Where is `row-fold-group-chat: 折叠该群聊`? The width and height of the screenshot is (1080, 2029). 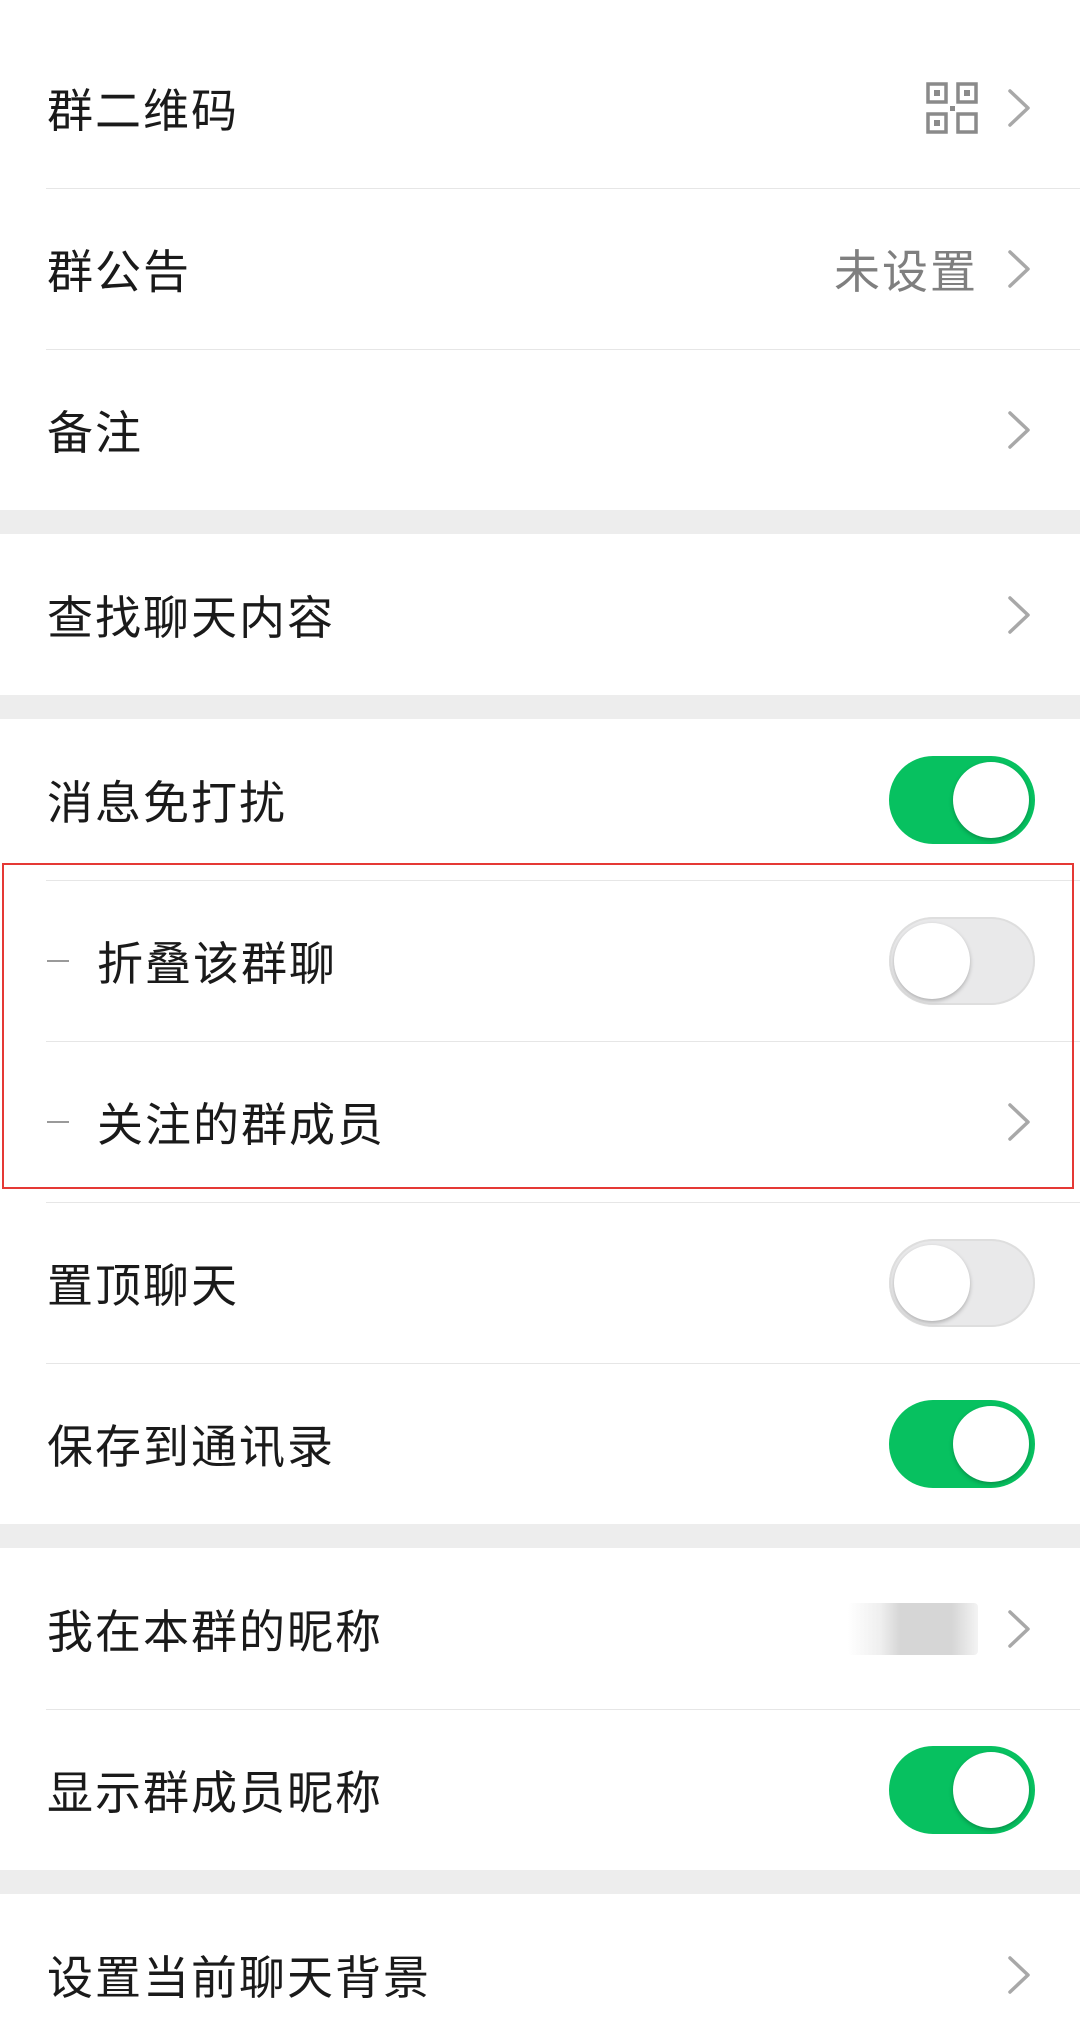 row-fold-group-chat: 折叠该群聊 is located at coordinates (540, 960).